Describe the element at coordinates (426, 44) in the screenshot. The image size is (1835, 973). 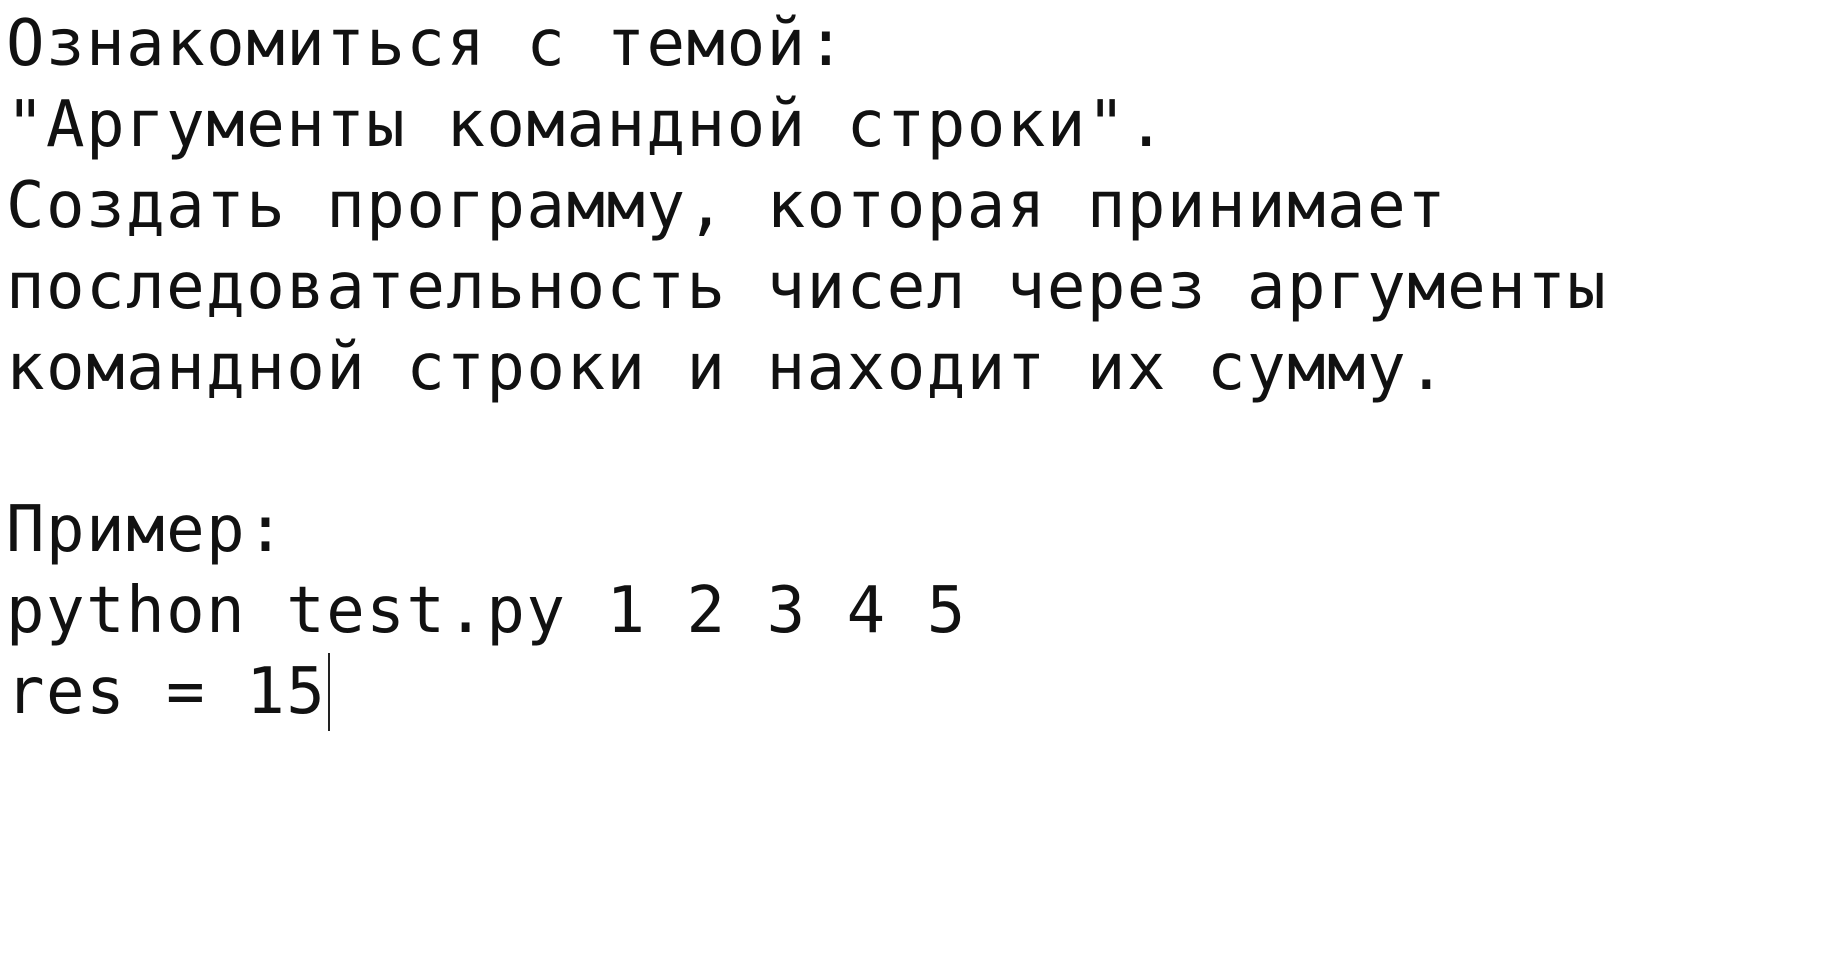
I see `text-line: Ознакомиться с темой:` at that location.